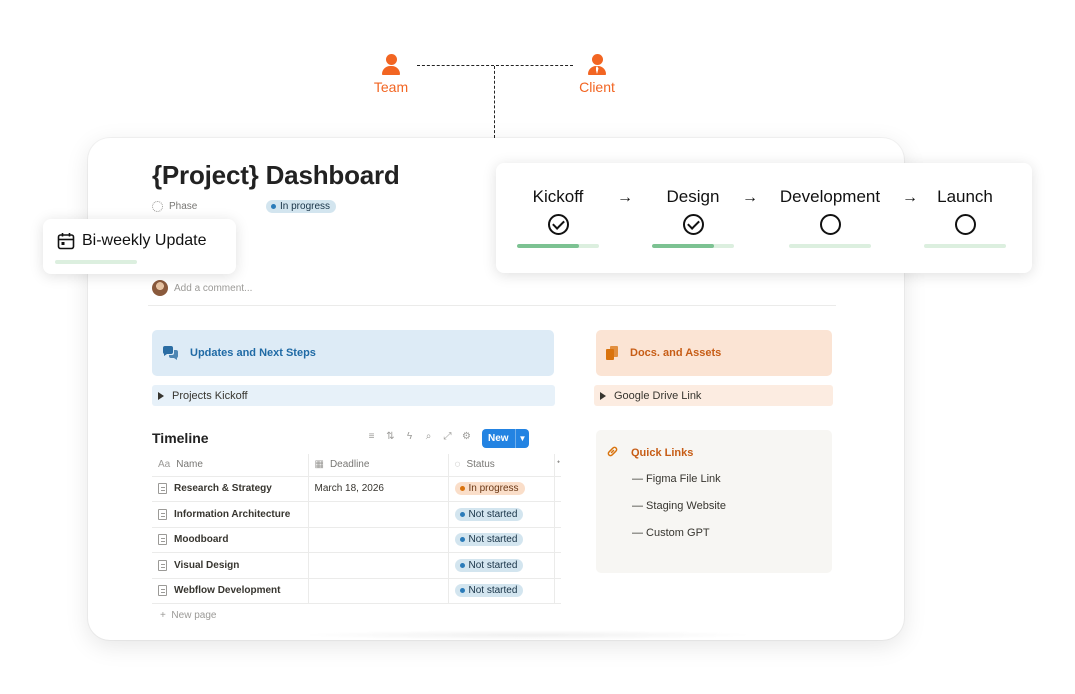  I want to click on phase-name: Launch, so click(965, 196).